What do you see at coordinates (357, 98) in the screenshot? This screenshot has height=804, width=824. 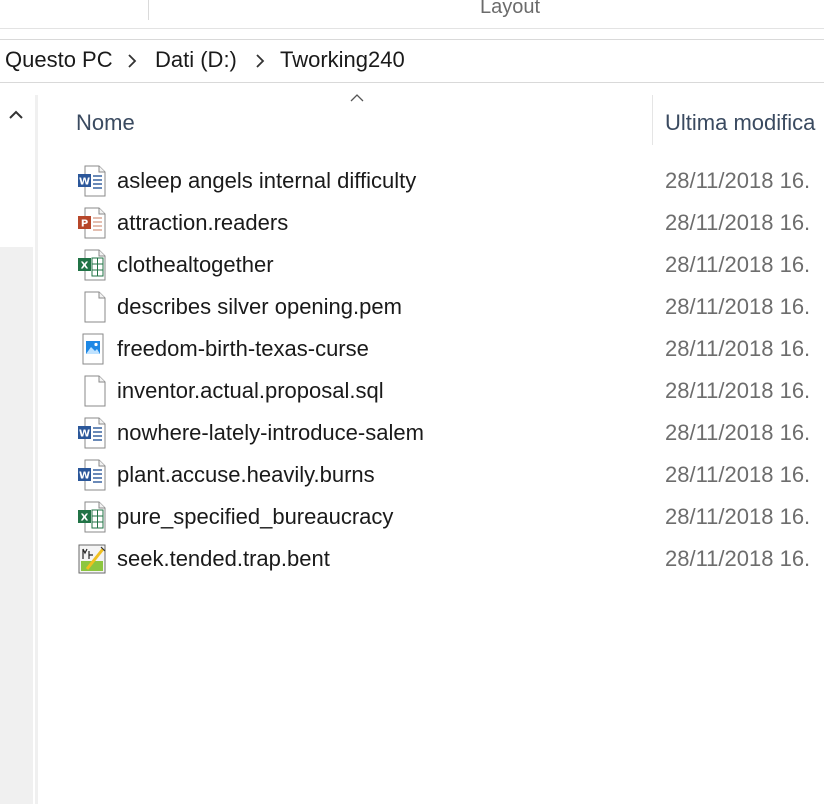 I see `sort-ascending-icon` at bounding box center [357, 98].